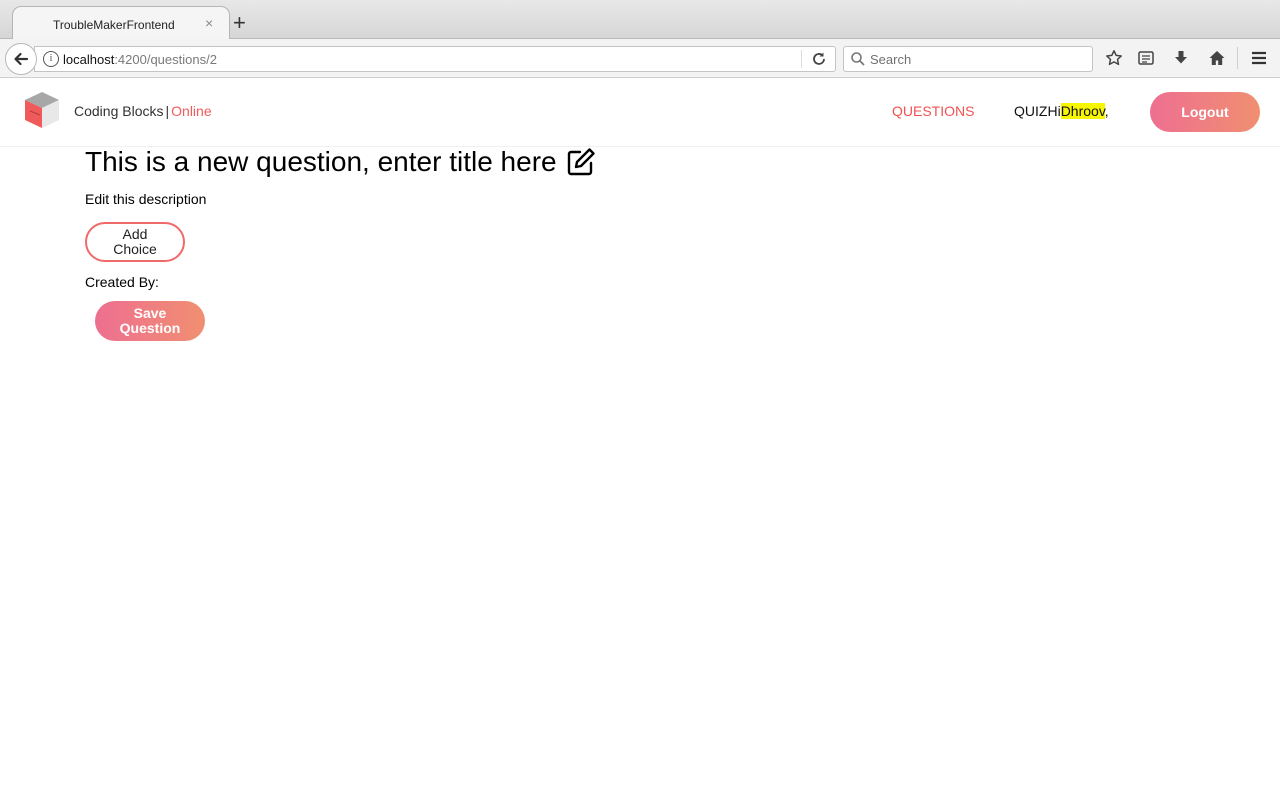 This screenshot has height=800, width=1280. I want to click on star-icon, so click(1114, 58).